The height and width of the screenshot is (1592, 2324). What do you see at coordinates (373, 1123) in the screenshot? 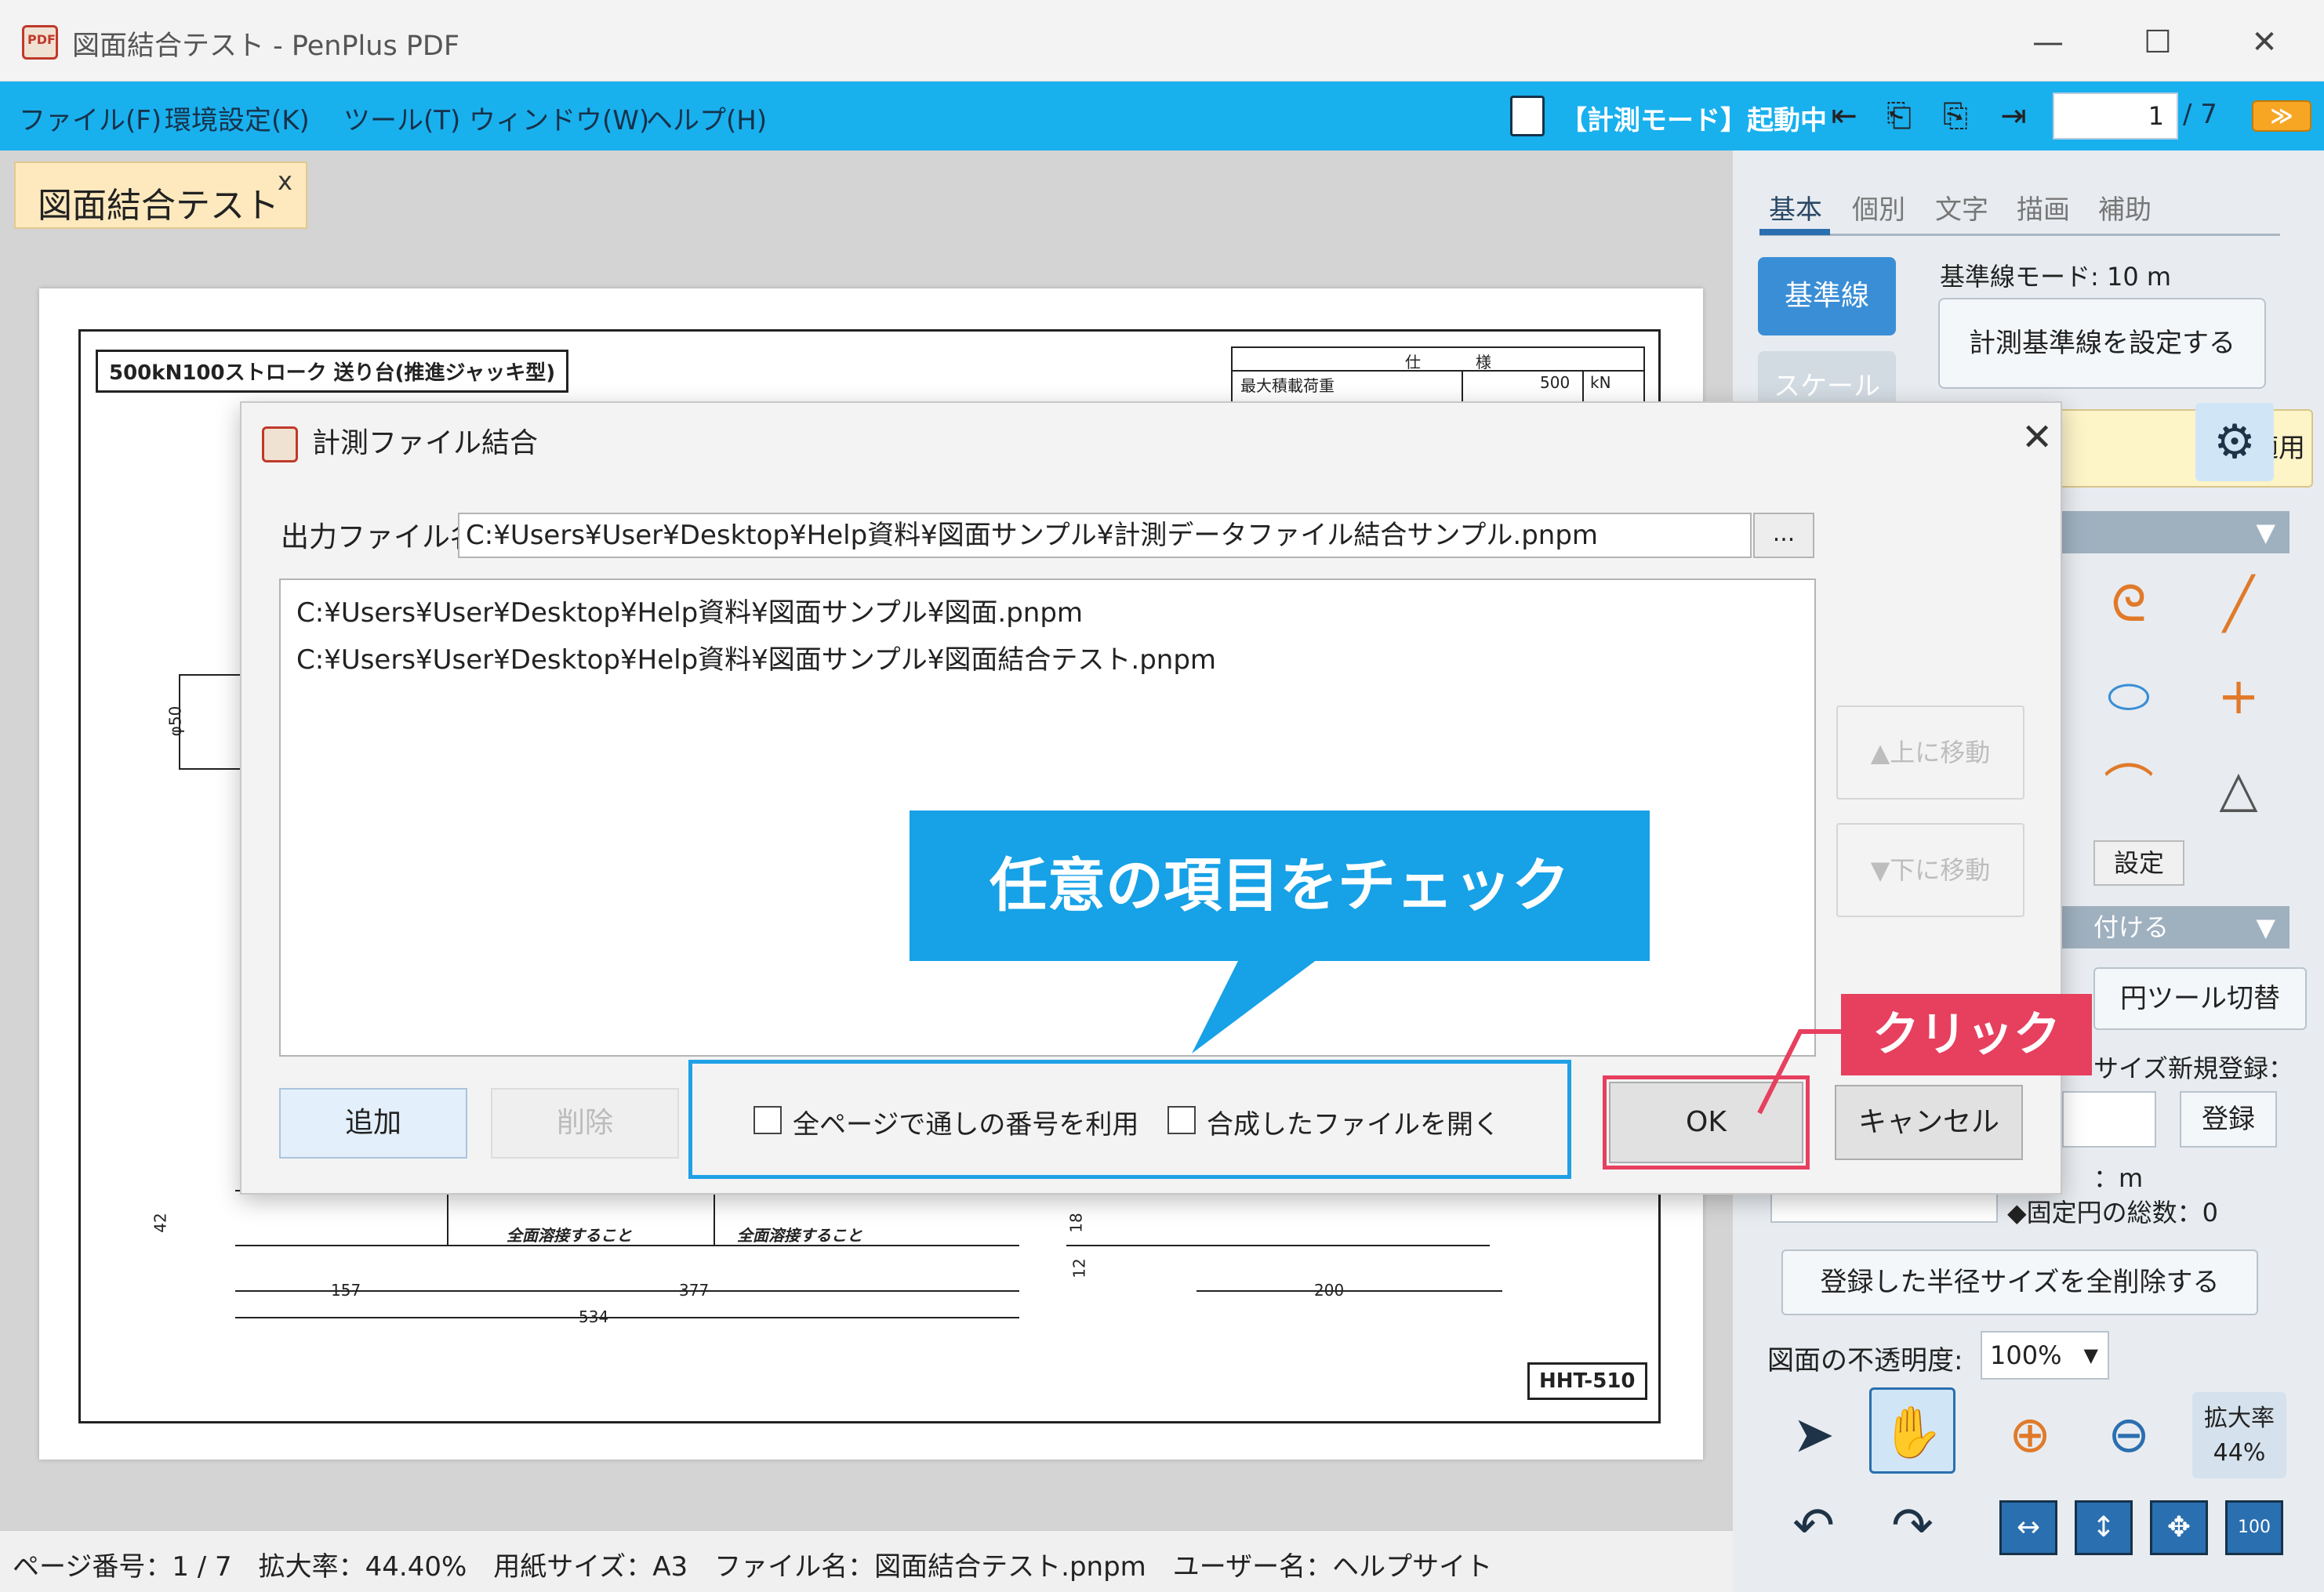
I see `add-button: 追加` at bounding box center [373, 1123].